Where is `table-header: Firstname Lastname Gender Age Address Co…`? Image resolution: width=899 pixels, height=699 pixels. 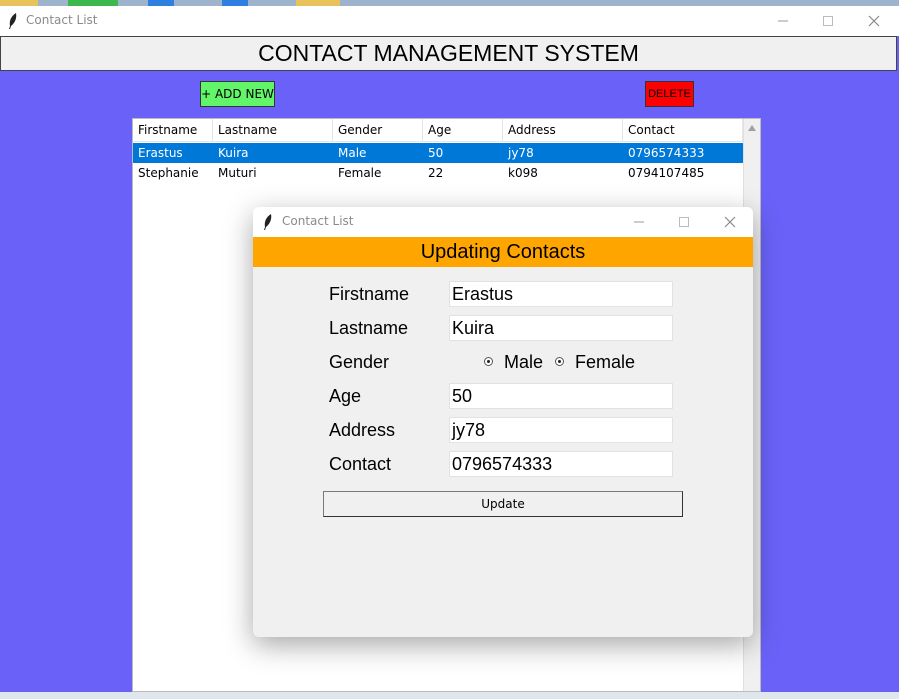
table-header: Firstname Lastname Gender Age Address Co… is located at coordinates (438, 130).